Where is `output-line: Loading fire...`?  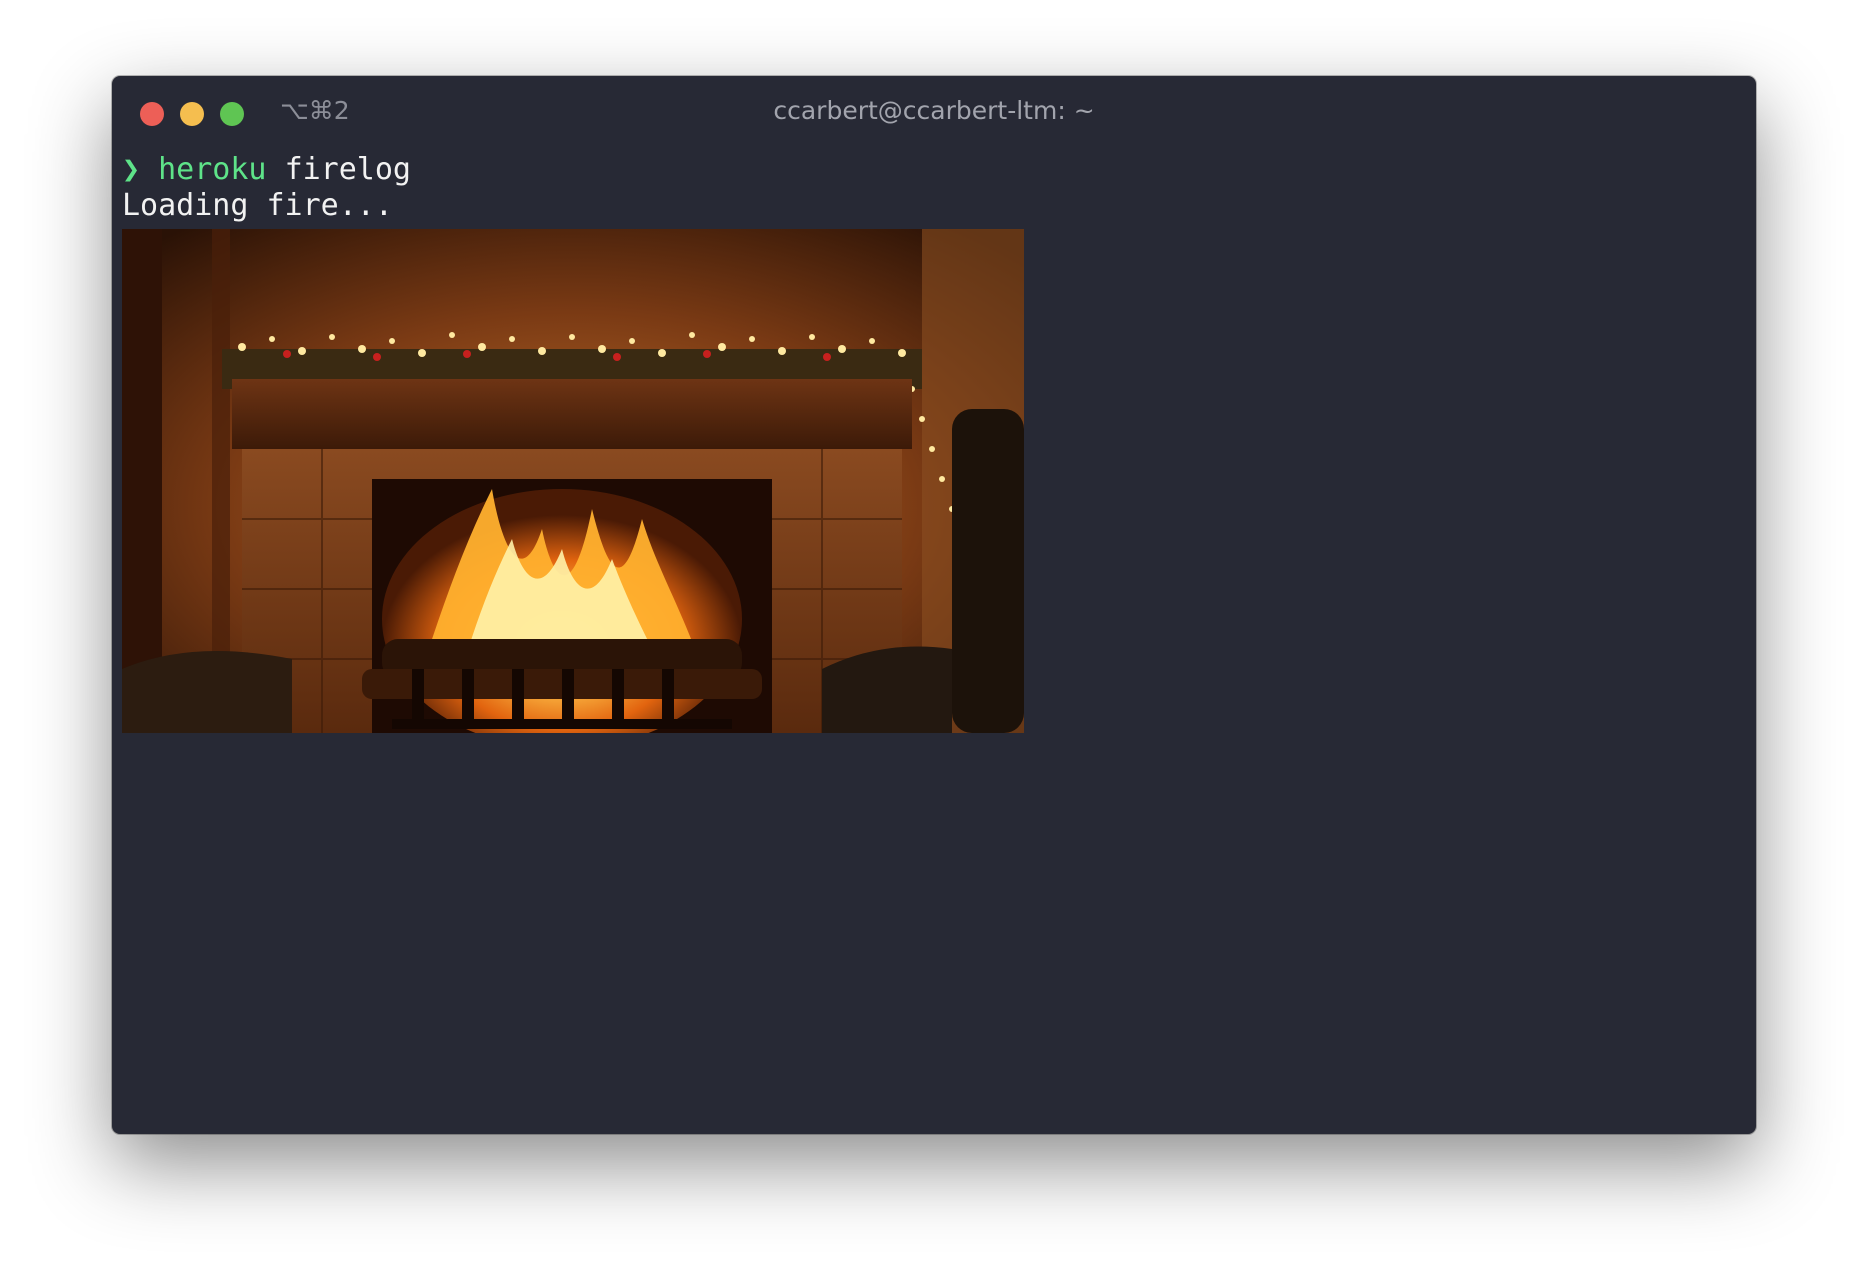
output-line: Loading fire... is located at coordinates (257, 205).